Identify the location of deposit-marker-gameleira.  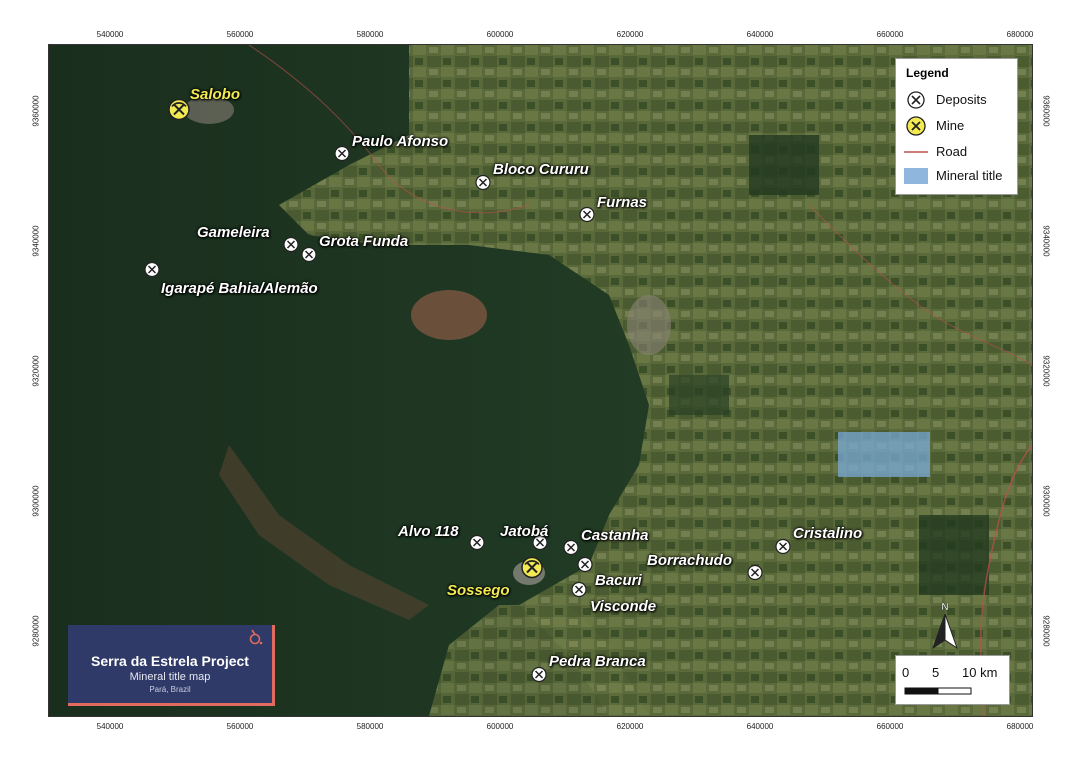
(291, 247).